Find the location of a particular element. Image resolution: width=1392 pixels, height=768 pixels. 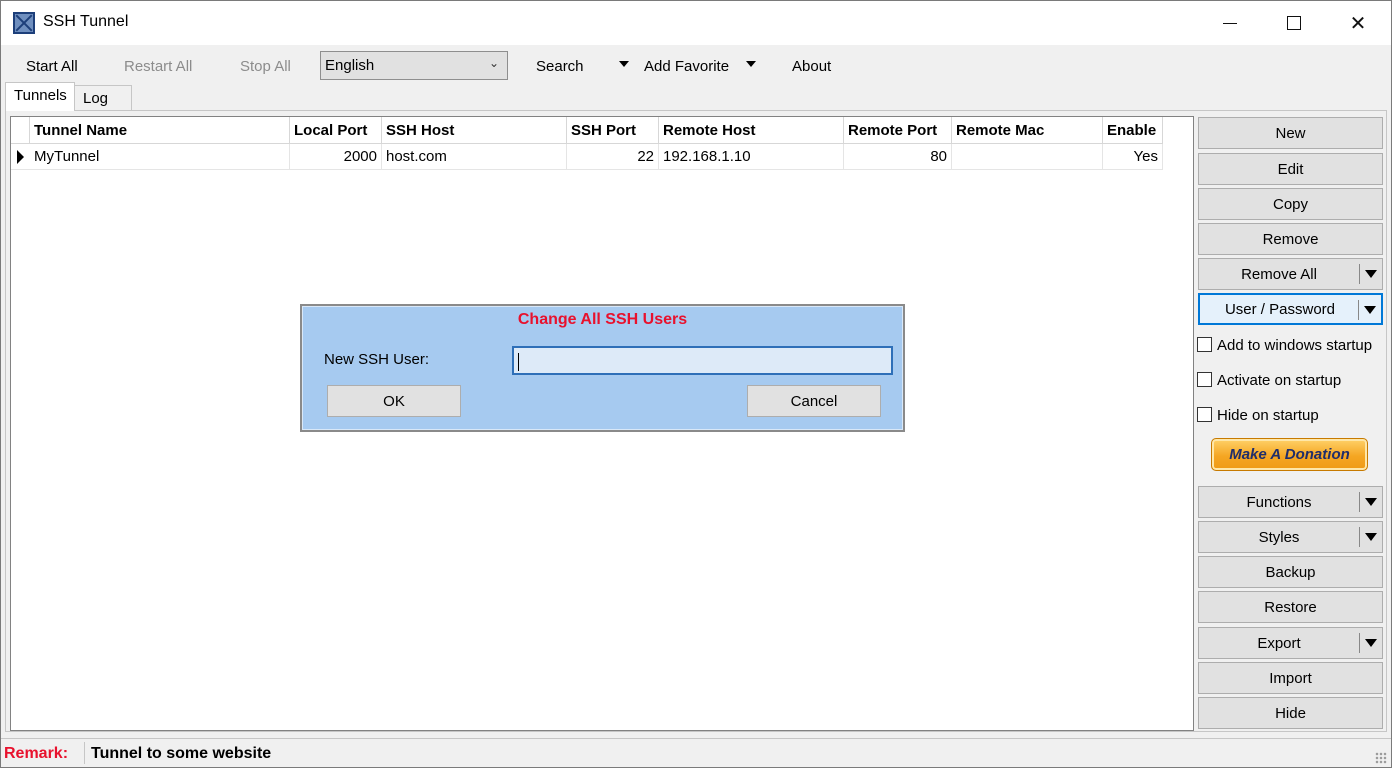

column-header-ssh-port: SSH Port is located at coordinates (613, 130).